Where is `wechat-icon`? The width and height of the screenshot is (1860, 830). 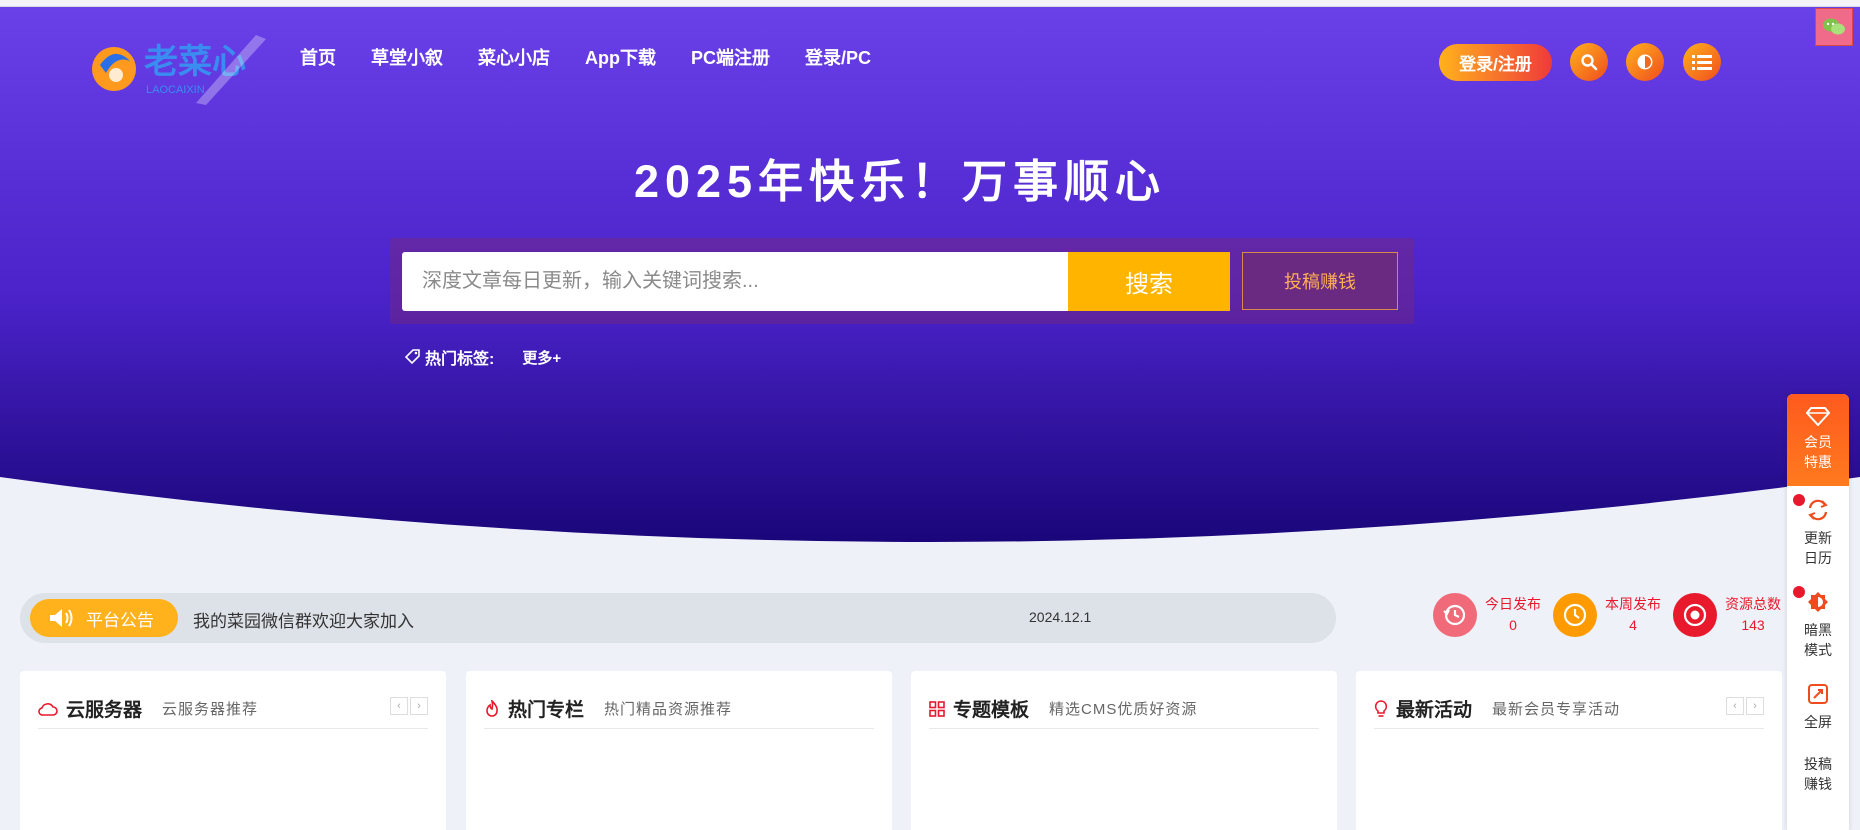
wechat-icon is located at coordinates (1834, 26).